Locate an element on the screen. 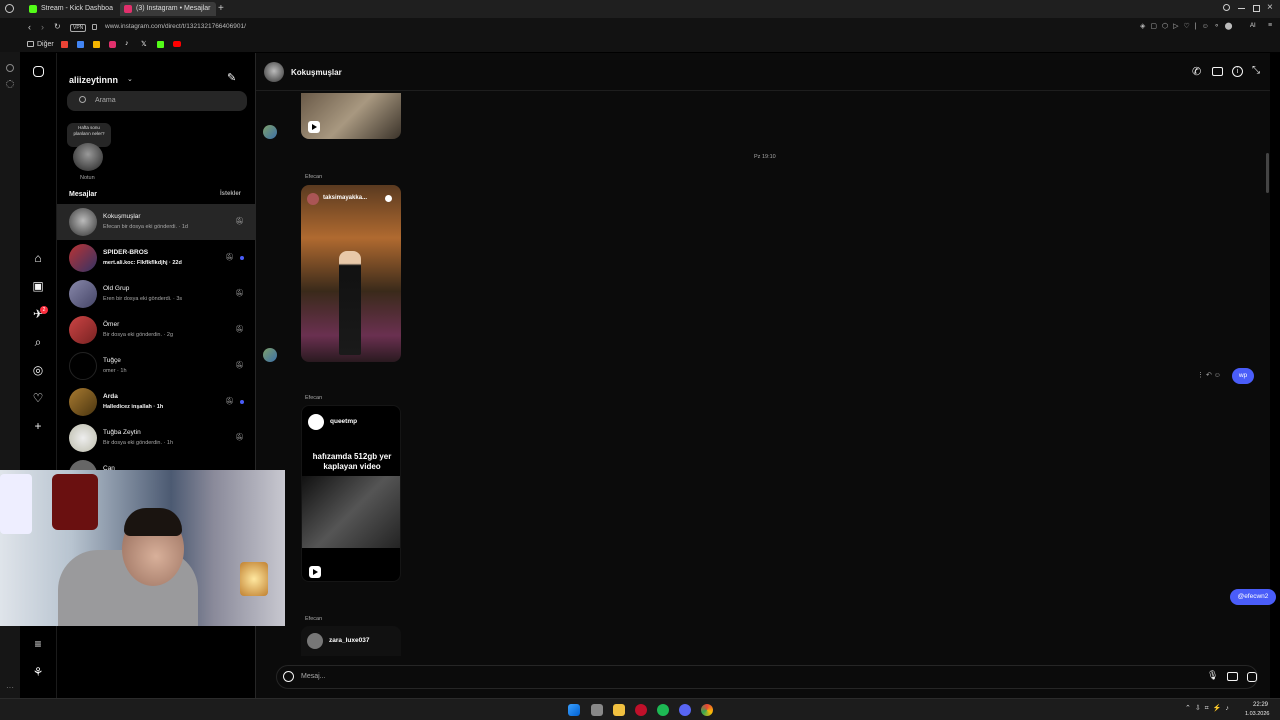 This screenshot has height=720, width=1280. conversation-preview: omer · 1h is located at coordinates (115, 371).